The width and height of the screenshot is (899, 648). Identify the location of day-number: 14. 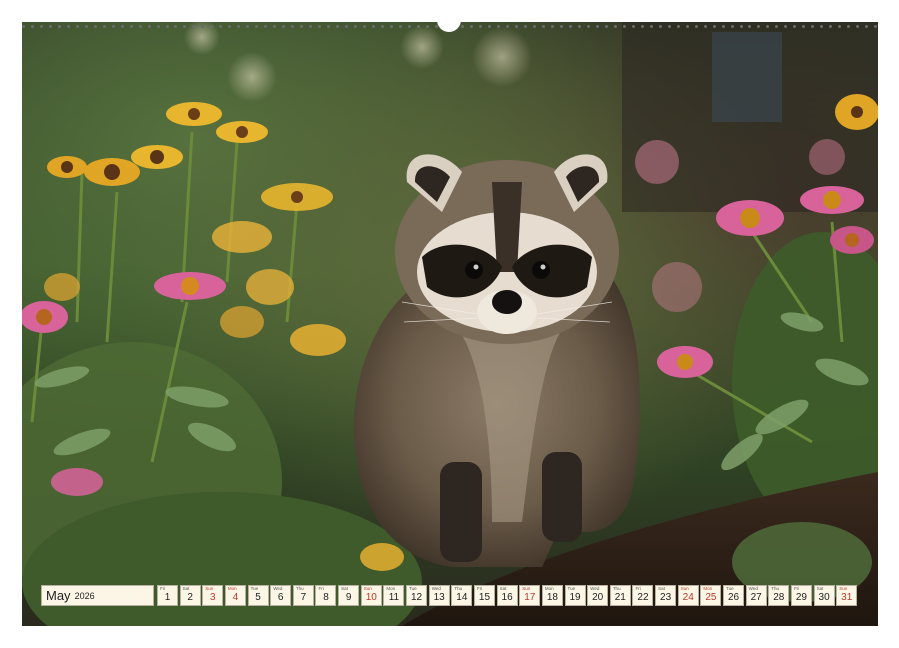
(461, 598).